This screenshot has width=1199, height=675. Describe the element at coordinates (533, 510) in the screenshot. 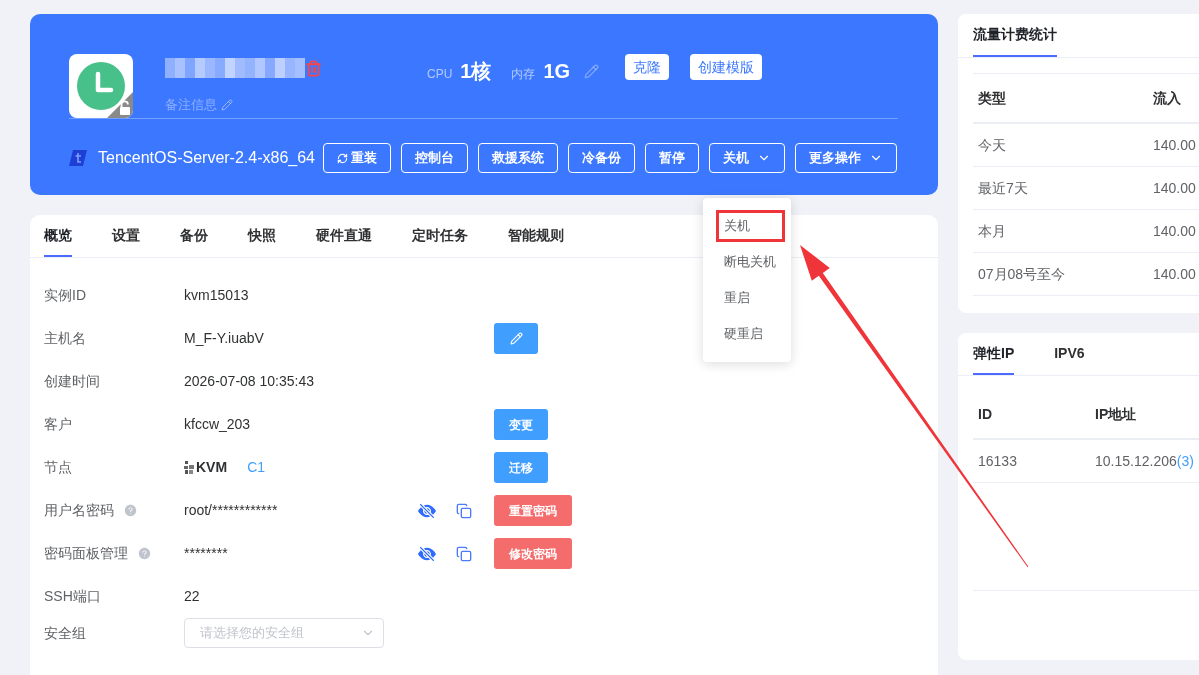

I see `danger-button: 重置密码` at that location.